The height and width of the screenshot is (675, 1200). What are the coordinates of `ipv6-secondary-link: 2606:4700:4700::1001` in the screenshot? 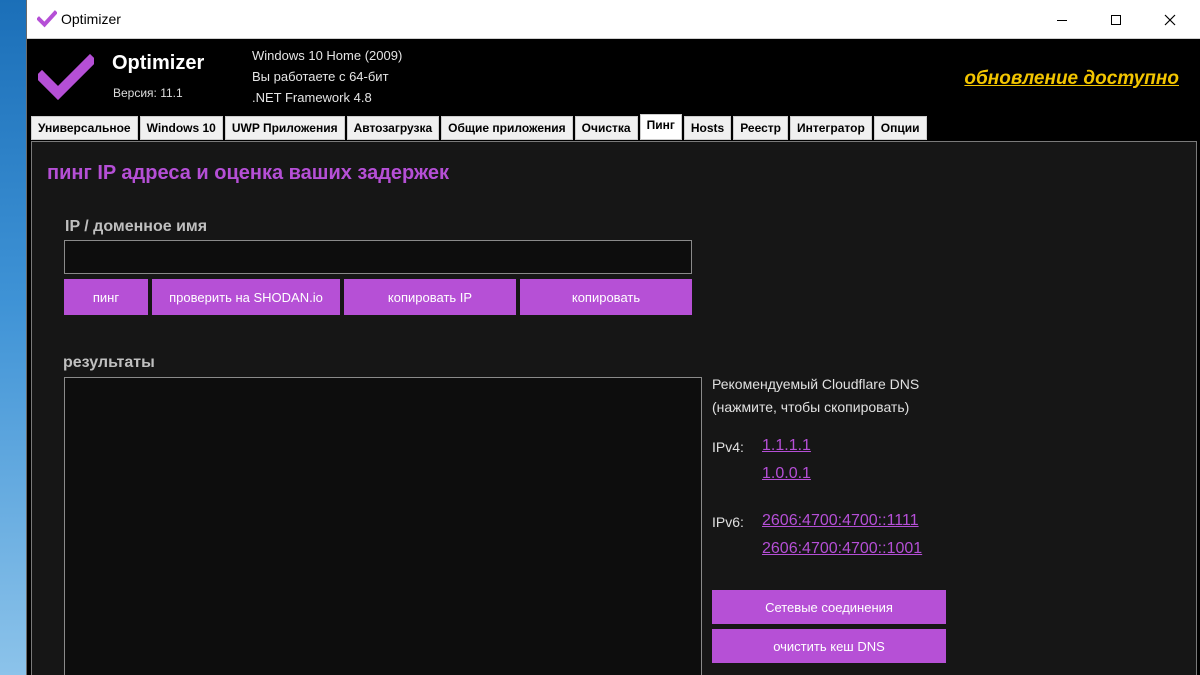 It's located at (842, 549).